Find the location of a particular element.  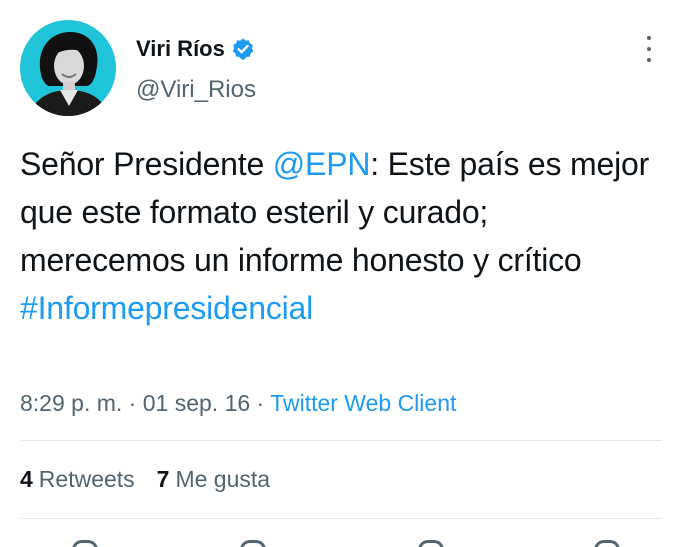

retweets-label: Retweets is located at coordinates (86, 479).